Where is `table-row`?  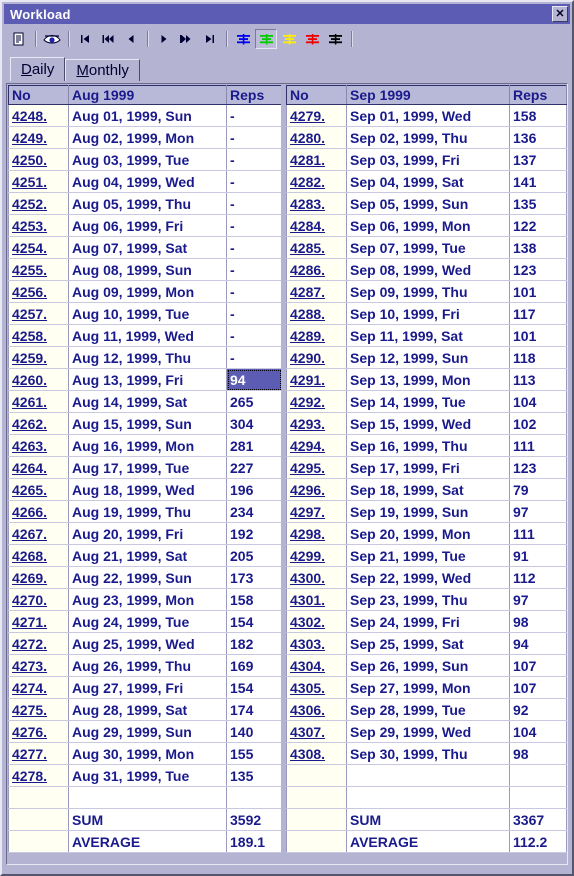 table-row is located at coordinates (426, 775).